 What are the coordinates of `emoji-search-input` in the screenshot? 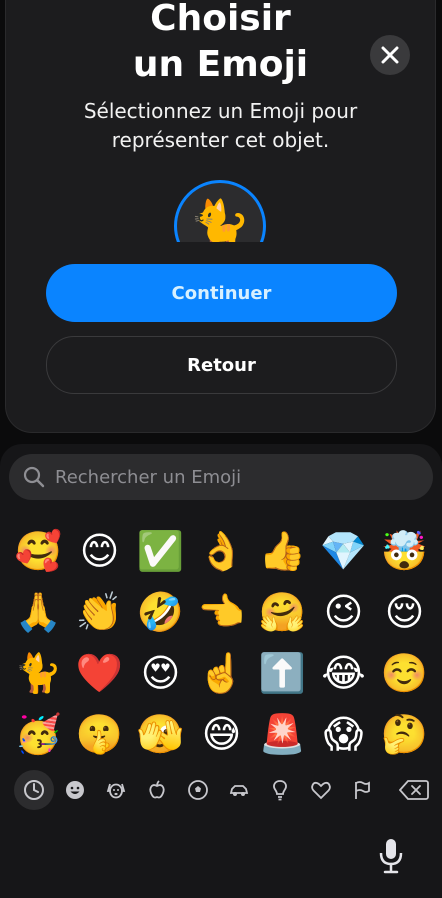 It's located at (235, 477).